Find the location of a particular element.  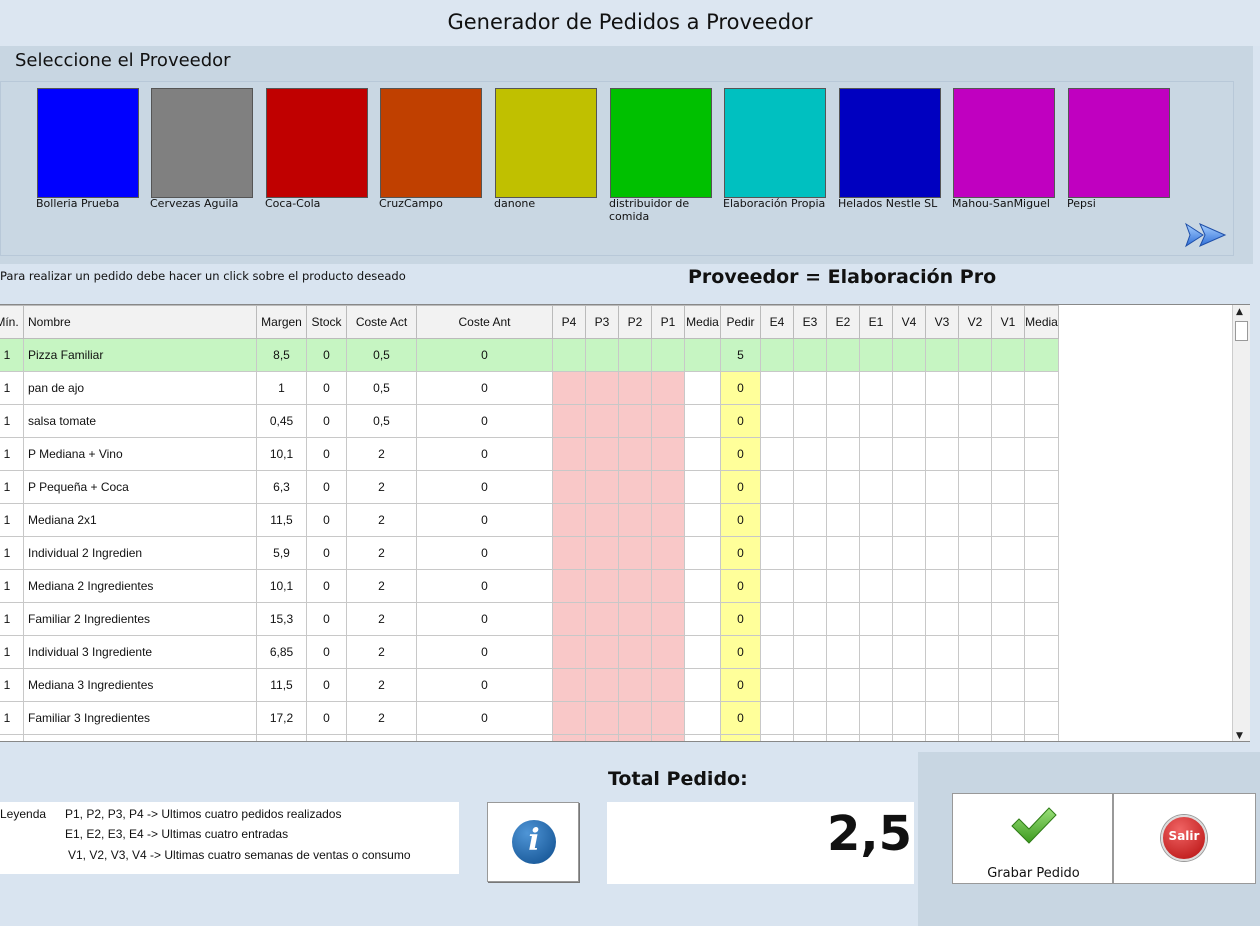

table-cell: 6,85 is located at coordinates (281, 652).